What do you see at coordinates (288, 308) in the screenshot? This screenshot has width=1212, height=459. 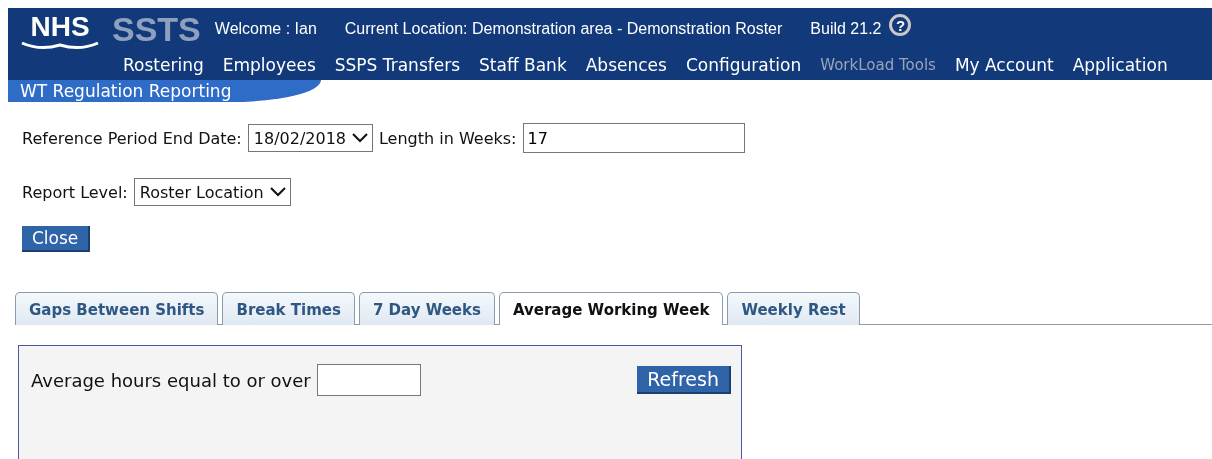 I see `tab: Break Times` at bounding box center [288, 308].